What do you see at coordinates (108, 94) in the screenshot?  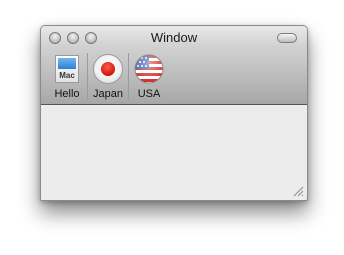 I see `toolbar-item-label: Japan` at bounding box center [108, 94].